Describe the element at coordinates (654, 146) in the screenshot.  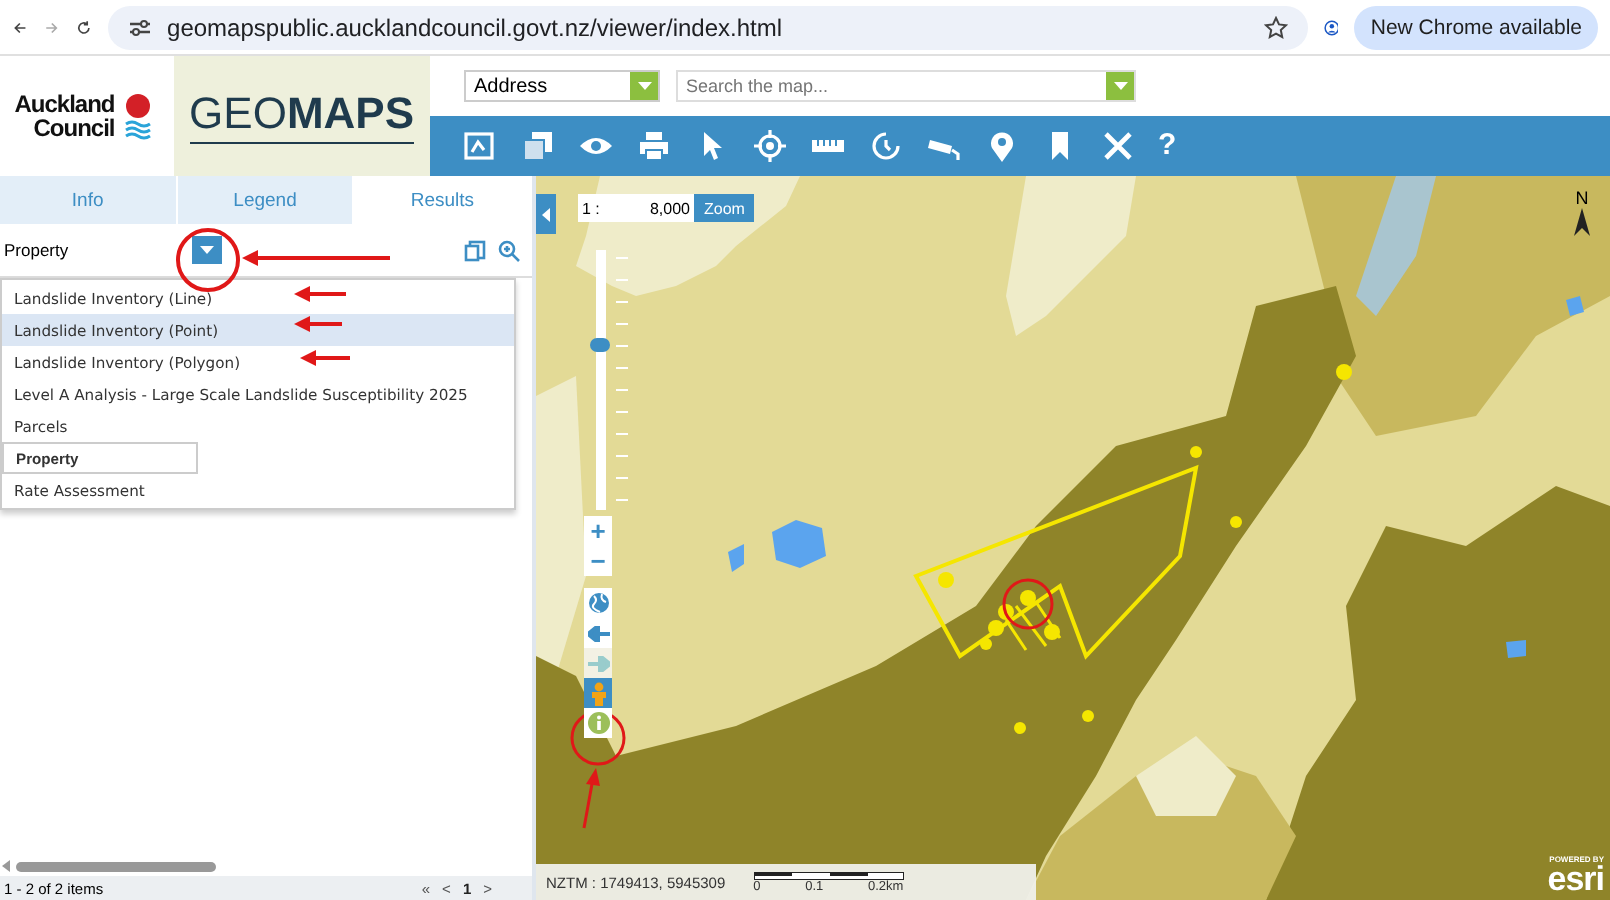
I see `printer-icon` at that location.